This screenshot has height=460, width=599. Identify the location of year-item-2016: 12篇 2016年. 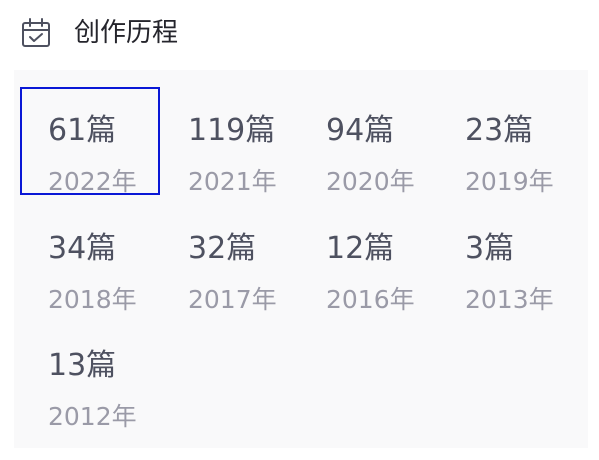
(368, 259).